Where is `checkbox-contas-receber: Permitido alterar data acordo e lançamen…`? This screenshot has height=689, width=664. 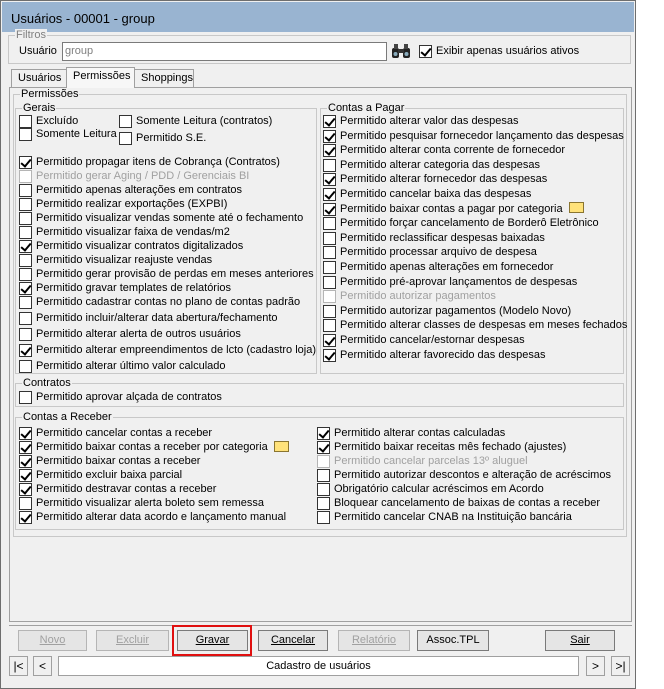
checkbox-contas-receber: Permitido alterar data acordo e lançamen… is located at coordinates (152, 518).